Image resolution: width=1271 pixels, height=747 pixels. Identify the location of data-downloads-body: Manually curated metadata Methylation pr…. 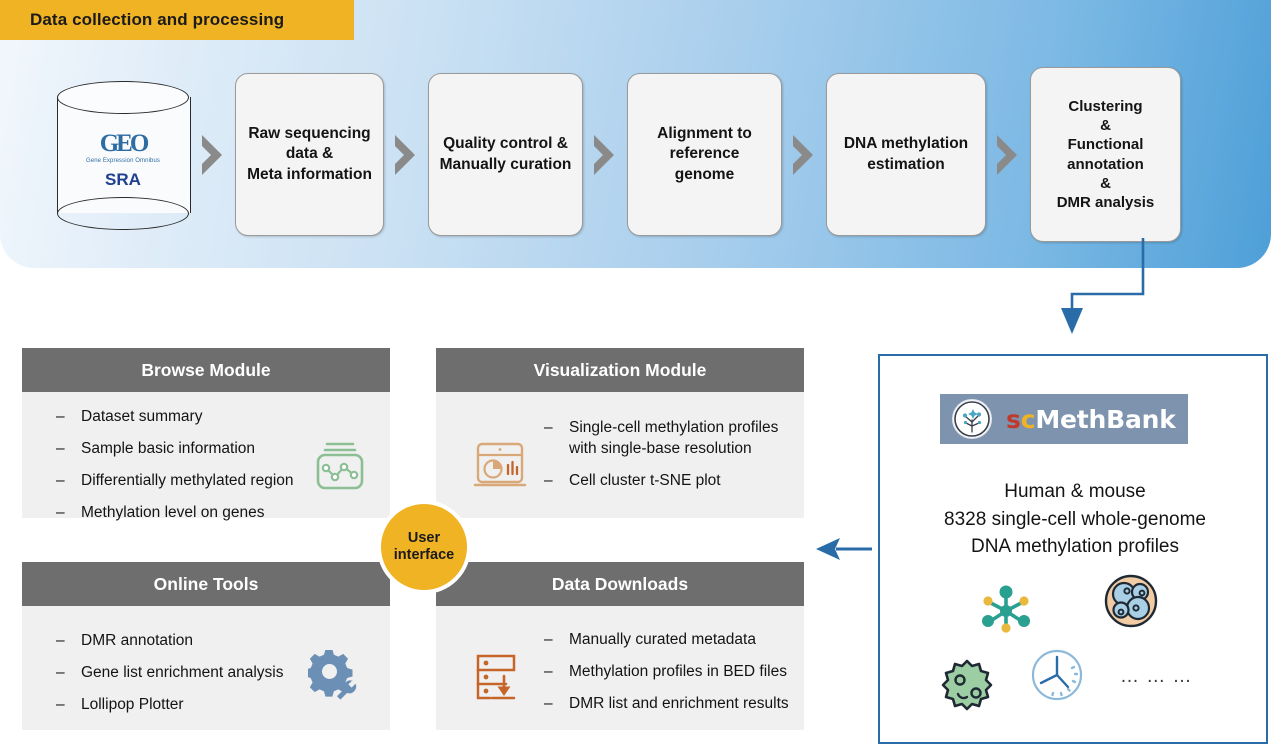
(620, 668).